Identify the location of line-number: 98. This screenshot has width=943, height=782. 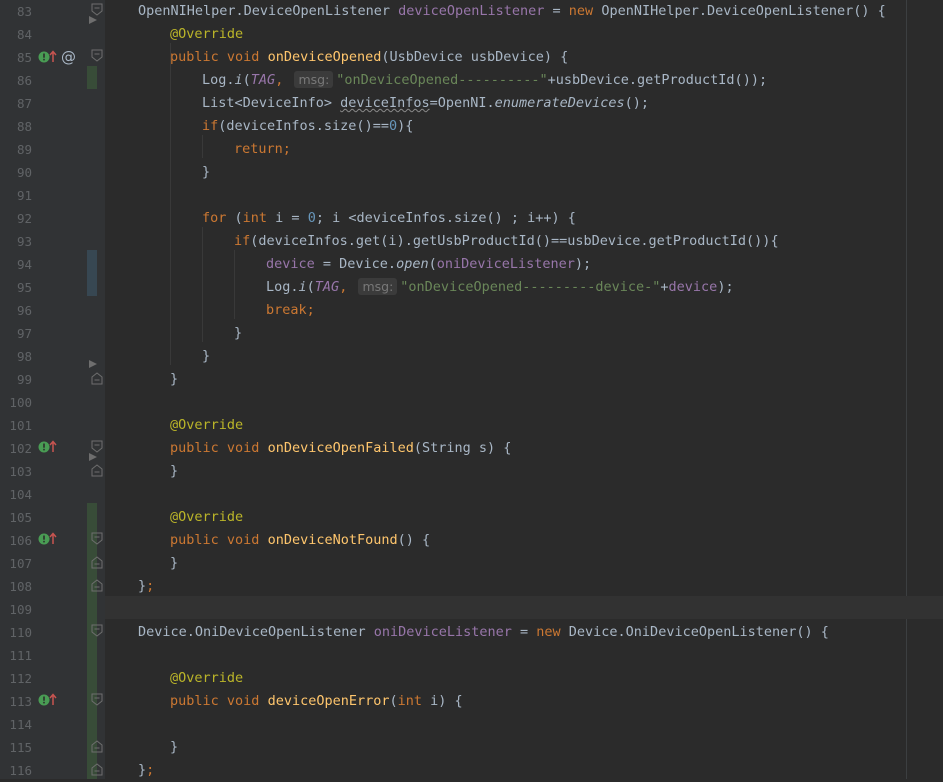
(24, 356).